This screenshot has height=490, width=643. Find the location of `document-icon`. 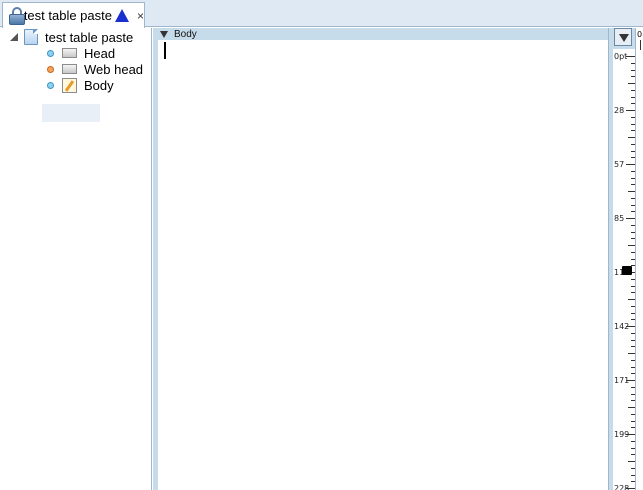

document-icon is located at coordinates (31, 37).